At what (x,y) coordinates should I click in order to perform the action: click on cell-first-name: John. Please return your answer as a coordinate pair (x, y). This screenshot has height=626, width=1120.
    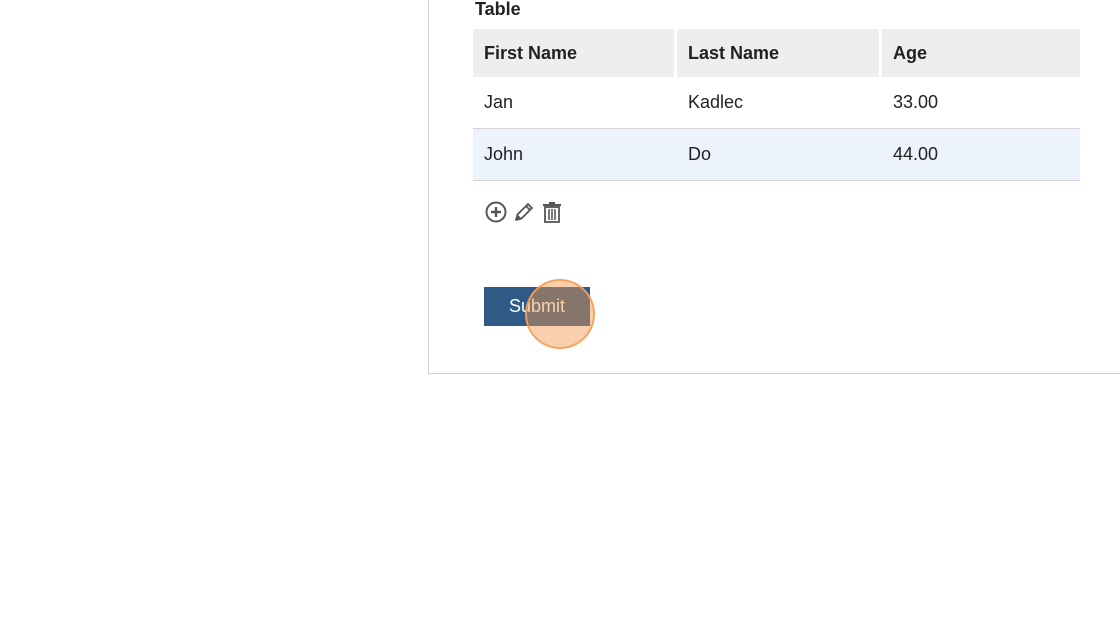
    Looking at the image, I should click on (575, 155).